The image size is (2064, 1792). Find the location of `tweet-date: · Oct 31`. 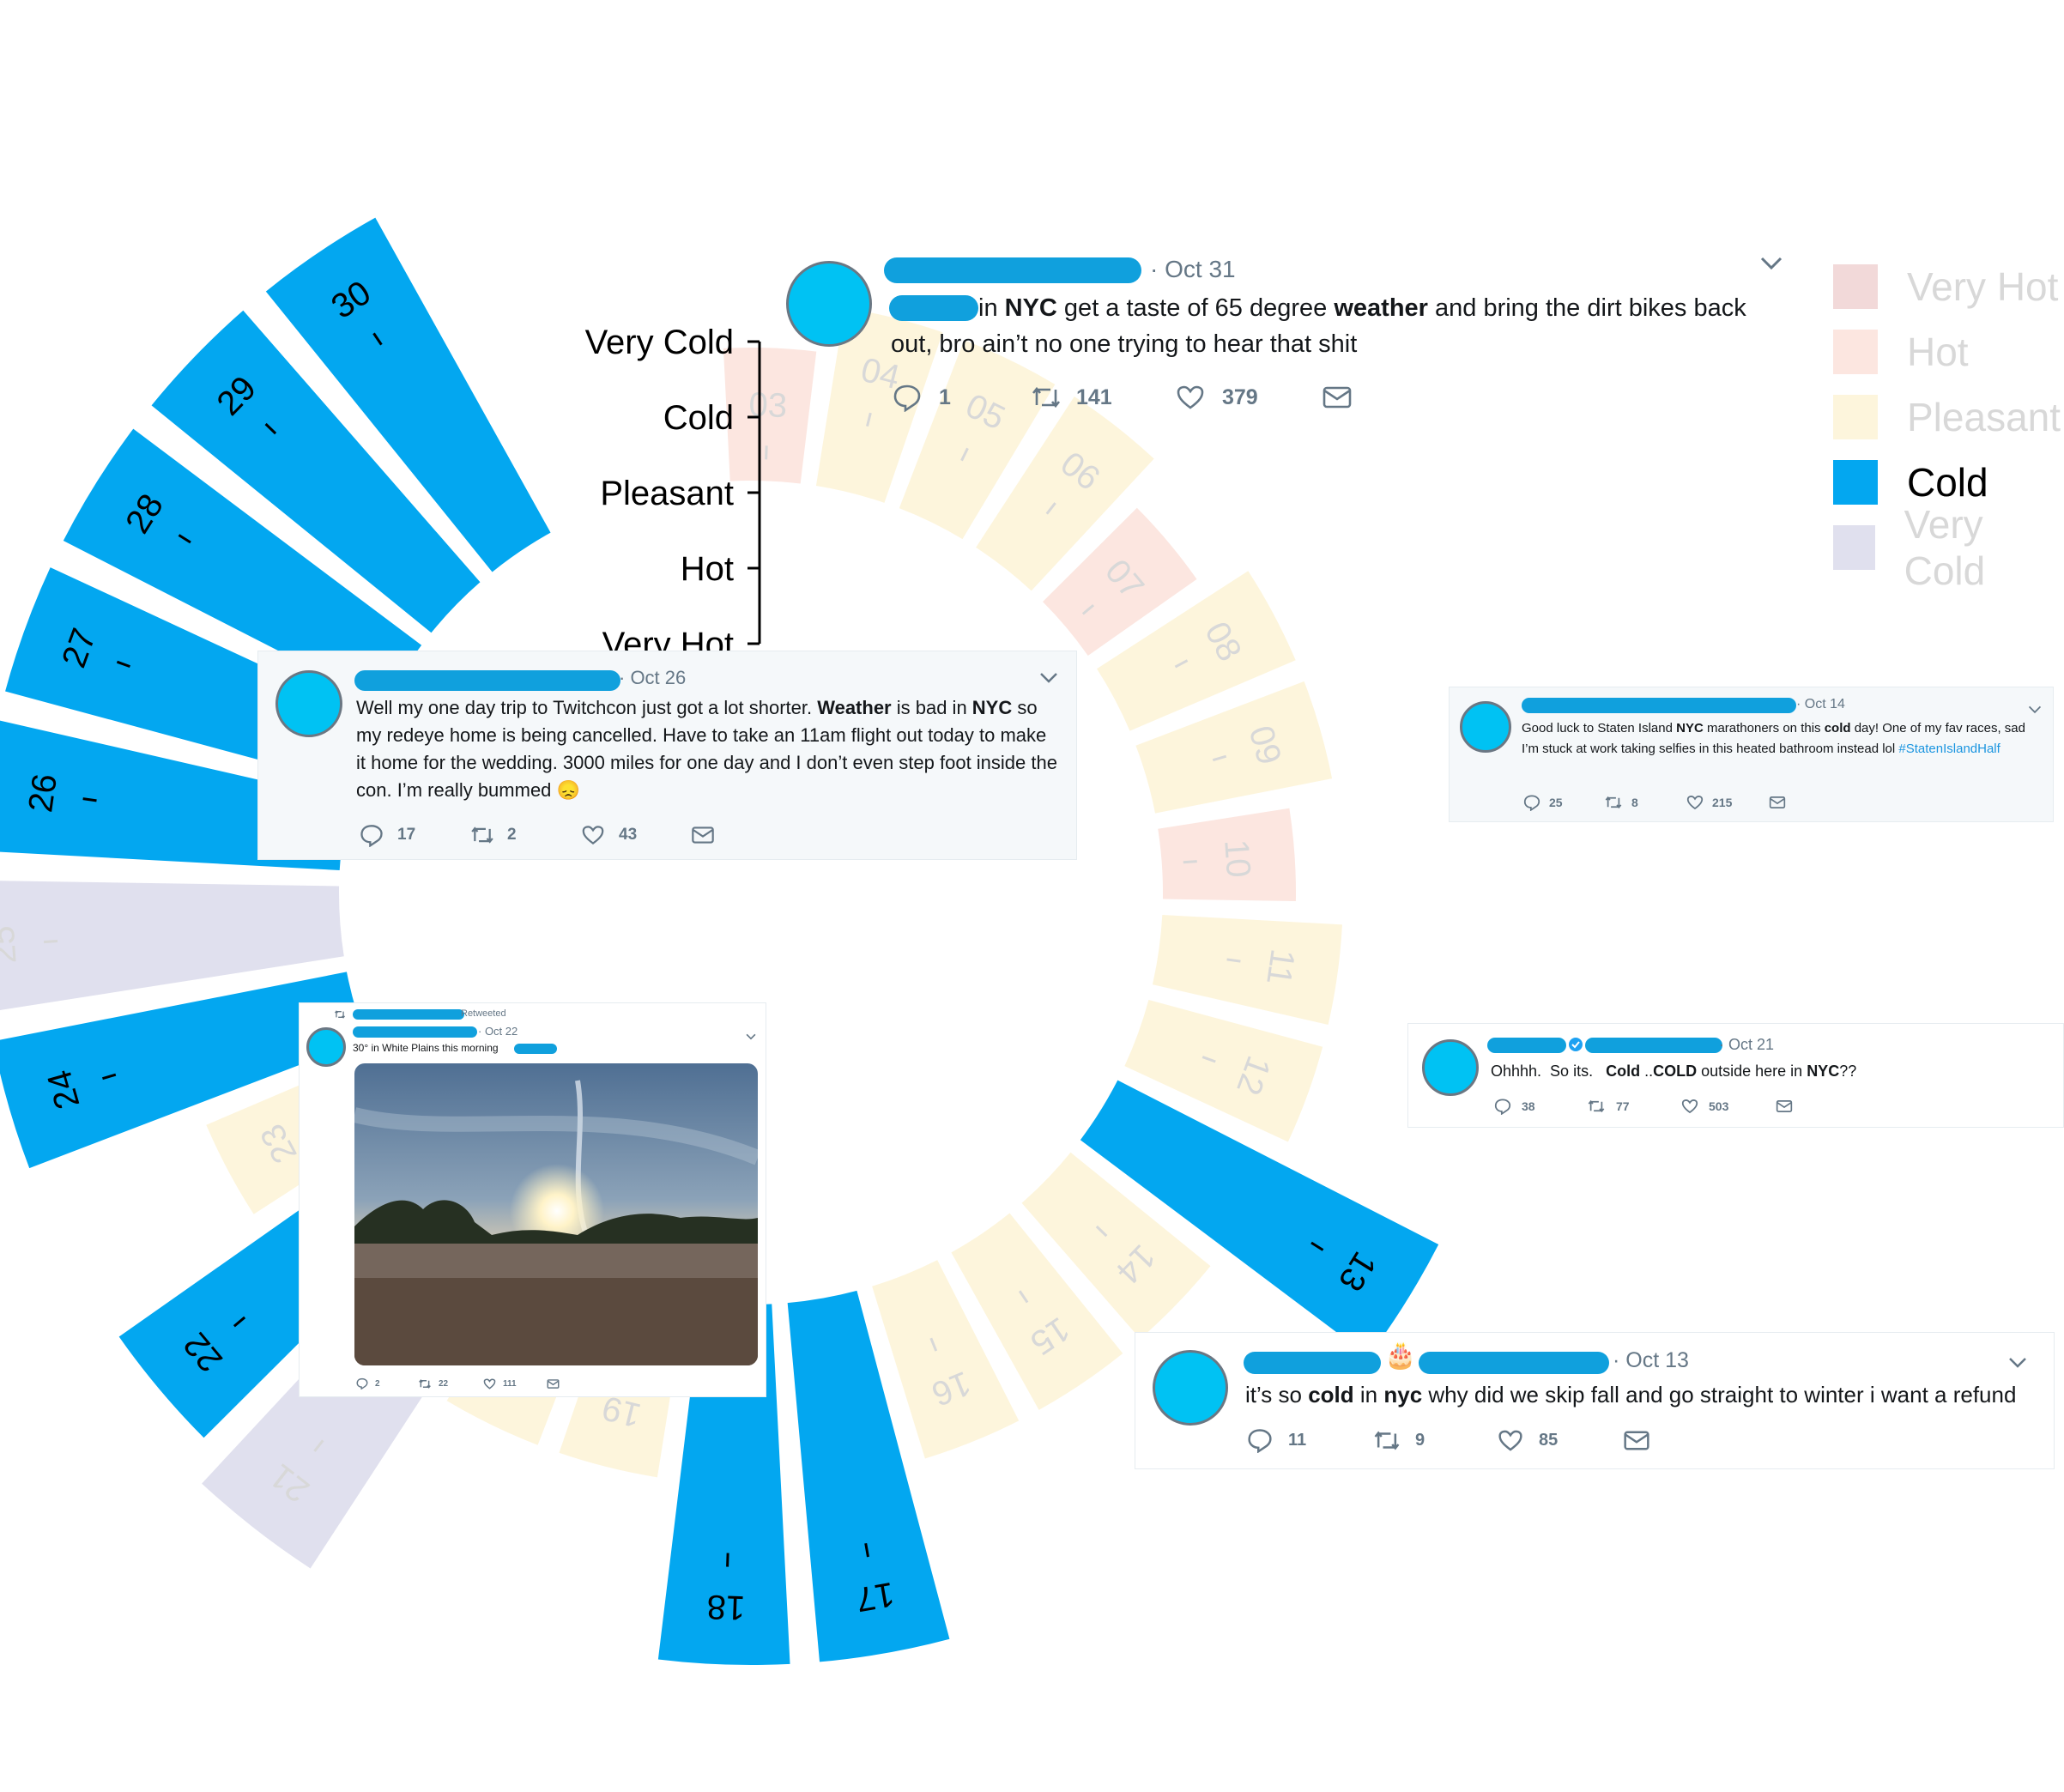

tweet-date: · Oct 31 is located at coordinates (1193, 269).